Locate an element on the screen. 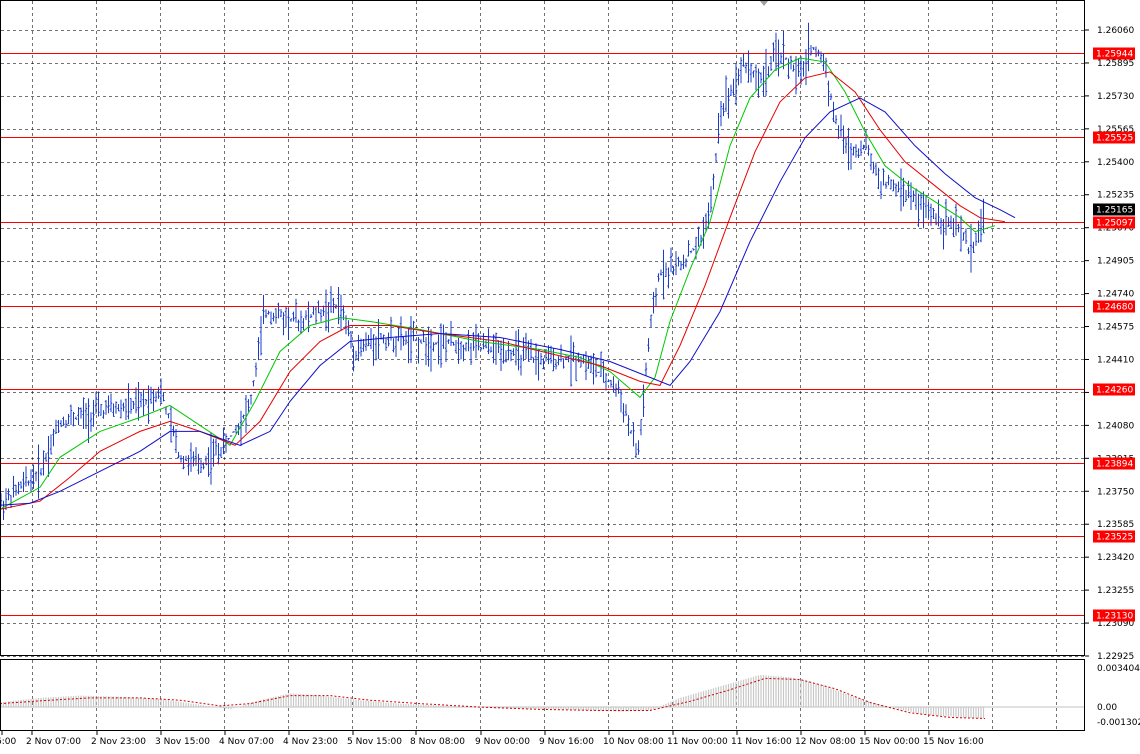  price-tick-label: 1.24080 is located at coordinates (1115, 426).